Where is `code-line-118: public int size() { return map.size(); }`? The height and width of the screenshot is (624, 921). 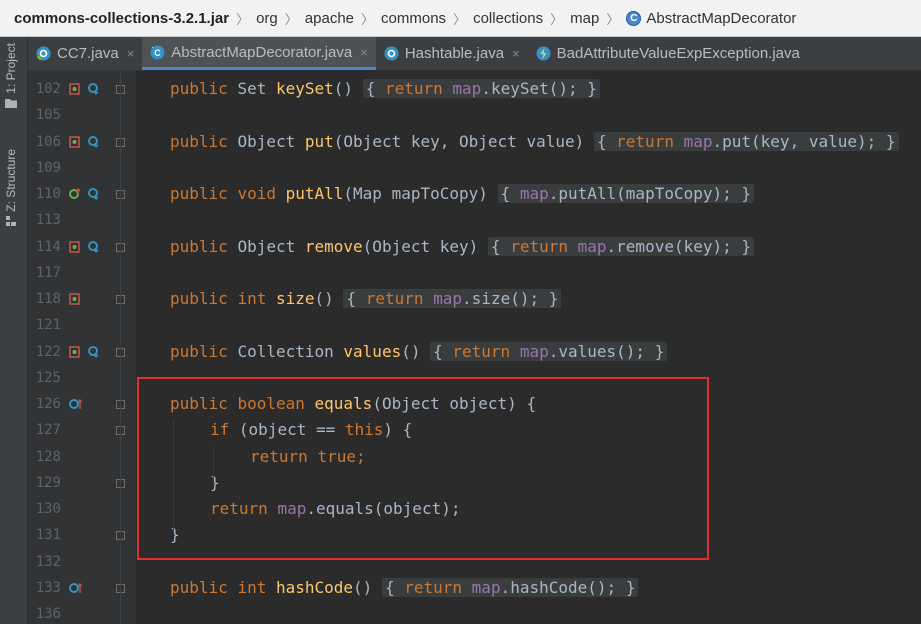
code-line-118: public int size() { return map.size(); } is located at coordinates (366, 299).